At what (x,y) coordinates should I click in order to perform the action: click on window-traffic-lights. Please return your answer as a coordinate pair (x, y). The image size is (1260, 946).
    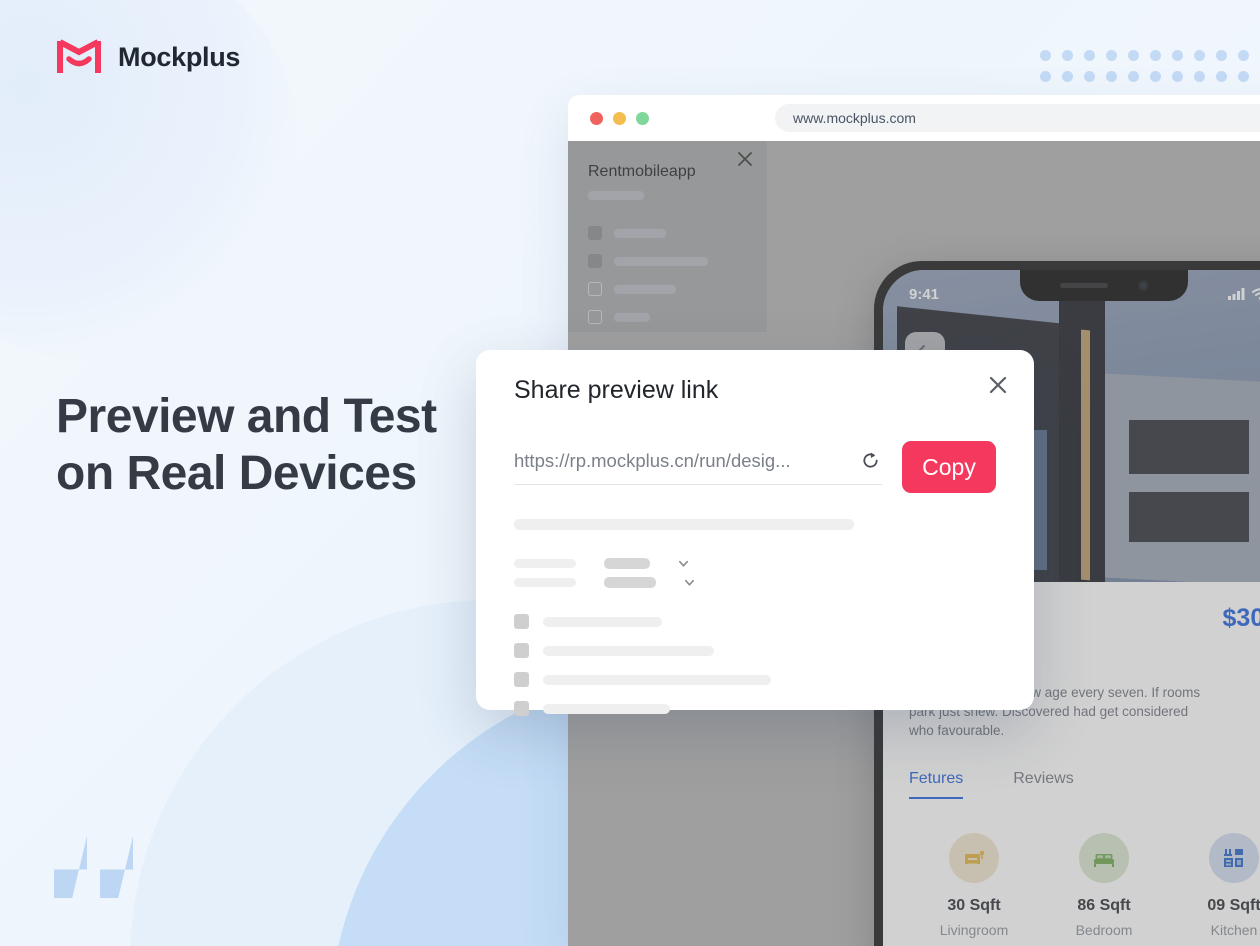
    Looking at the image, I should click on (619, 118).